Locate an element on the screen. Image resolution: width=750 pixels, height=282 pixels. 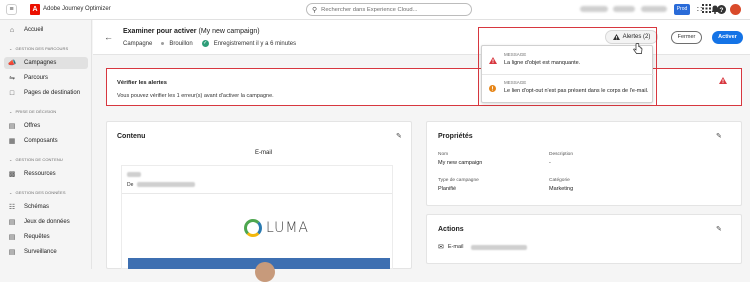
sidebar-item-assets: ▩ Ressources is located at coordinates (30, 174).